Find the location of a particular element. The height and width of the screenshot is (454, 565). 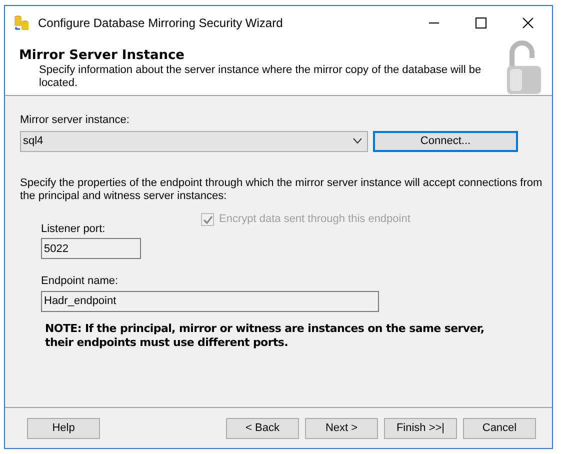

listener-port-field: 5022 is located at coordinates (91, 248).